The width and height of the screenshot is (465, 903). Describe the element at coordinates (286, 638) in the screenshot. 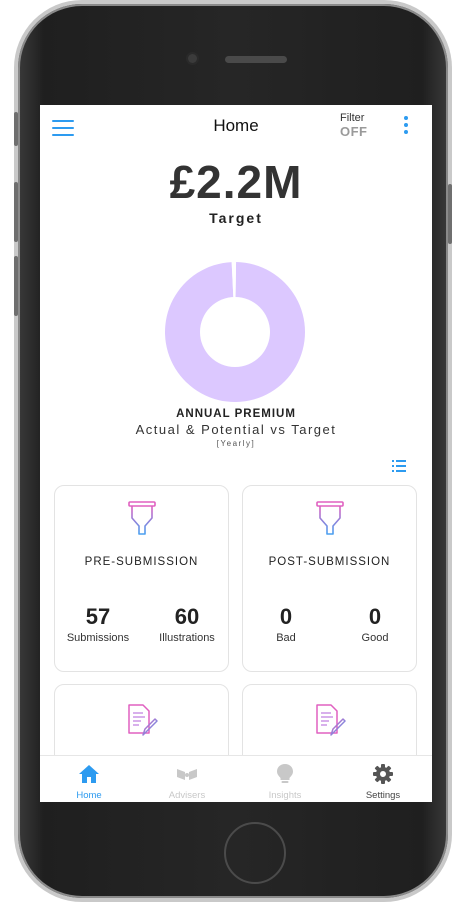

I see `stat-label: Bad` at that location.